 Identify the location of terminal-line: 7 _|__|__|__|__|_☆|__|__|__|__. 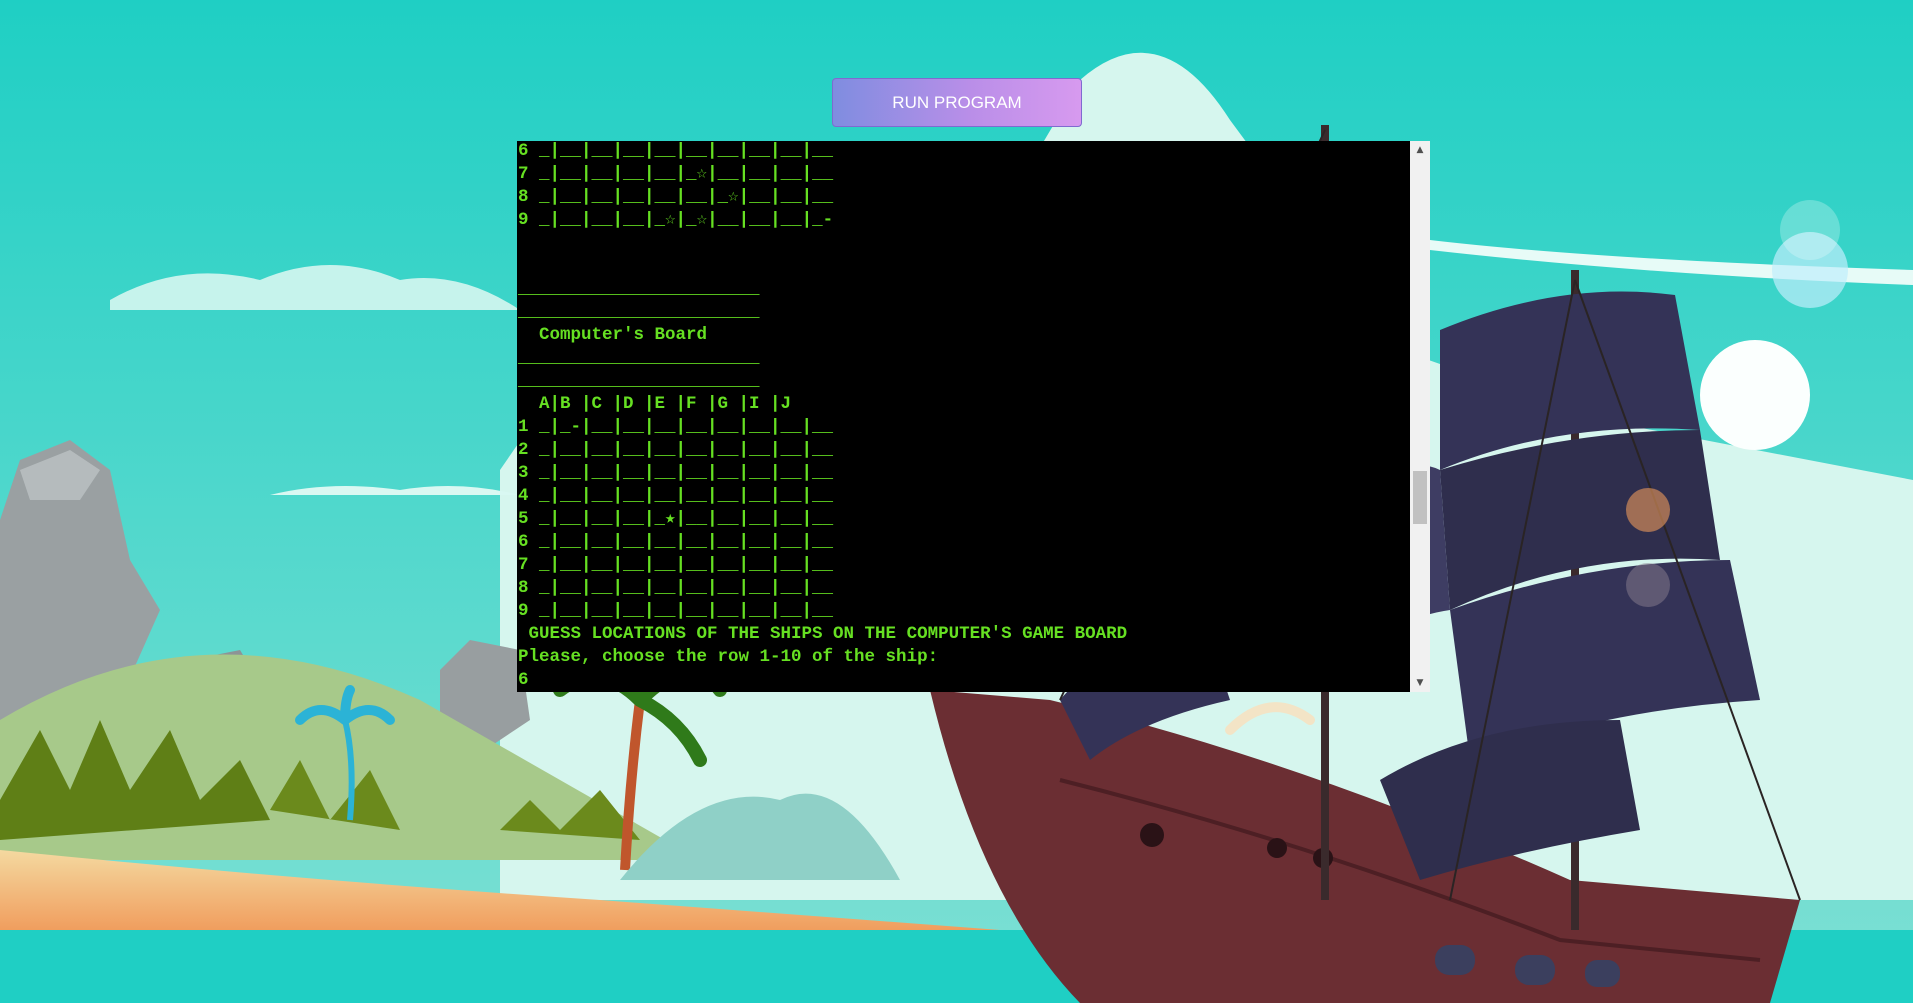
(676, 174).